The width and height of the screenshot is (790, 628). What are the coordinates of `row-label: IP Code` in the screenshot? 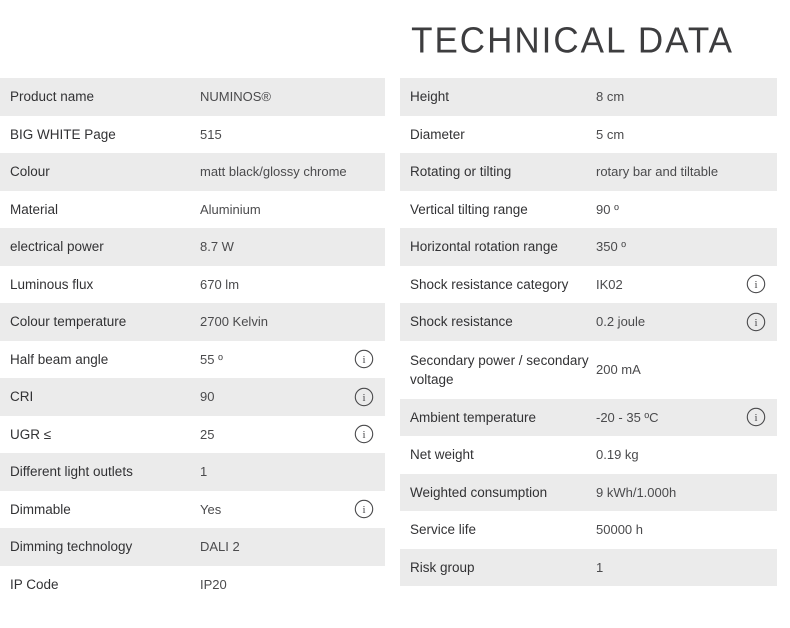 It's located at (34, 584).